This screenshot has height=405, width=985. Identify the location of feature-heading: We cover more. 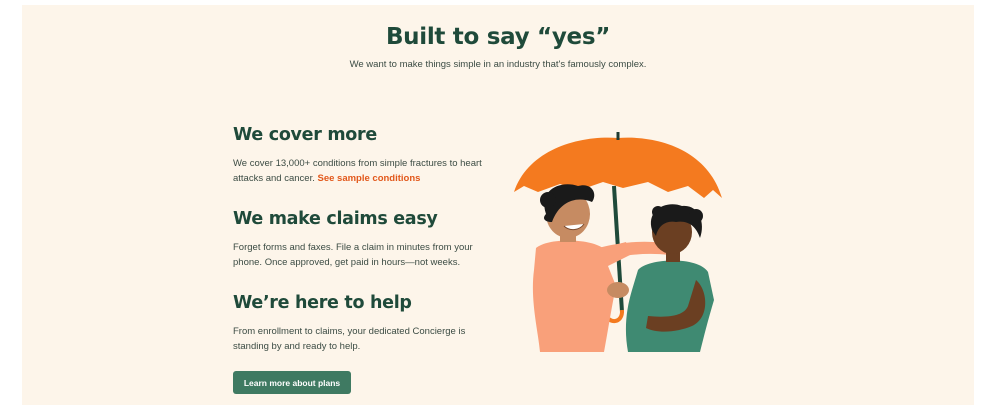
(305, 135).